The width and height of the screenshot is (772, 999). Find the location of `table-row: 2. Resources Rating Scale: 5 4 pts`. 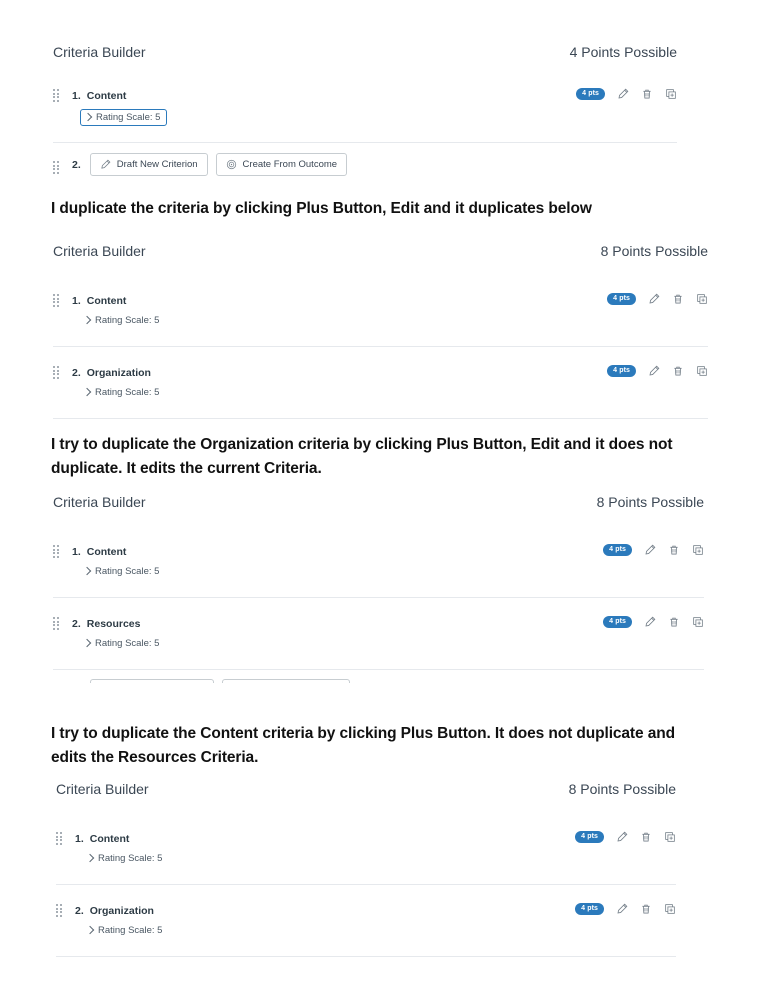

table-row: 2. Resources Rating Scale: 5 4 pts is located at coordinates (378, 631).